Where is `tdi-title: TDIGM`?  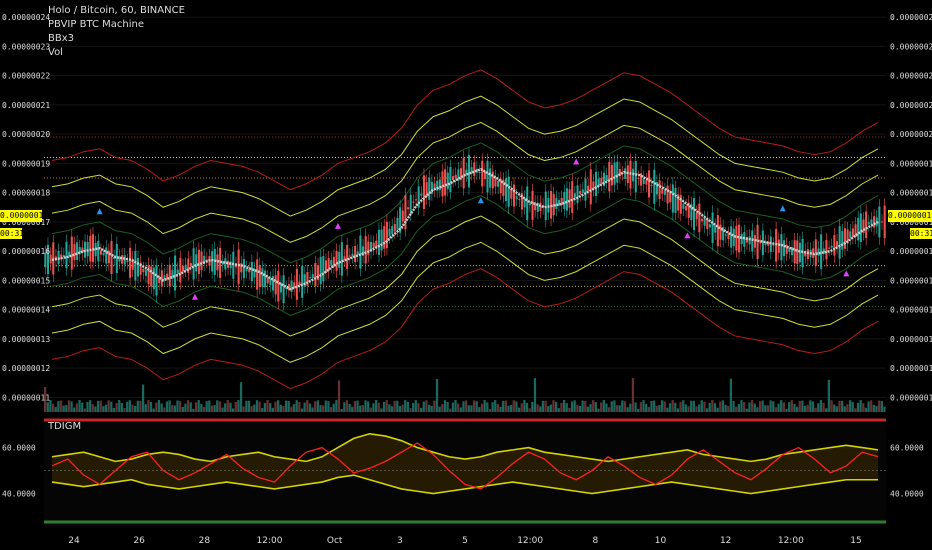
tdi-title: TDIGM is located at coordinates (64, 426).